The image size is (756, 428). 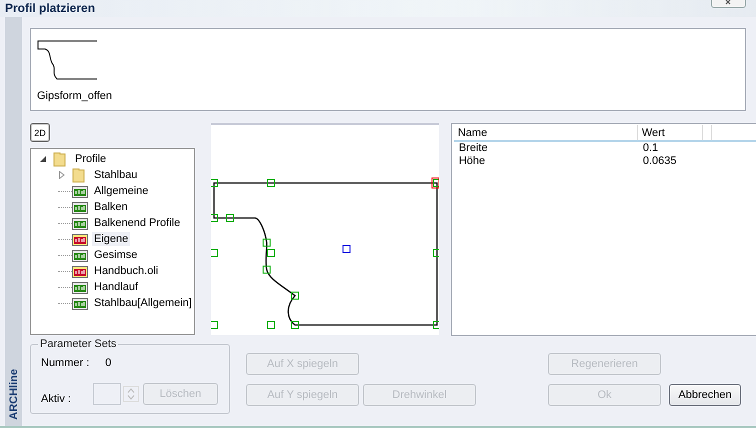 I want to click on close-icon, so click(x=729, y=3).